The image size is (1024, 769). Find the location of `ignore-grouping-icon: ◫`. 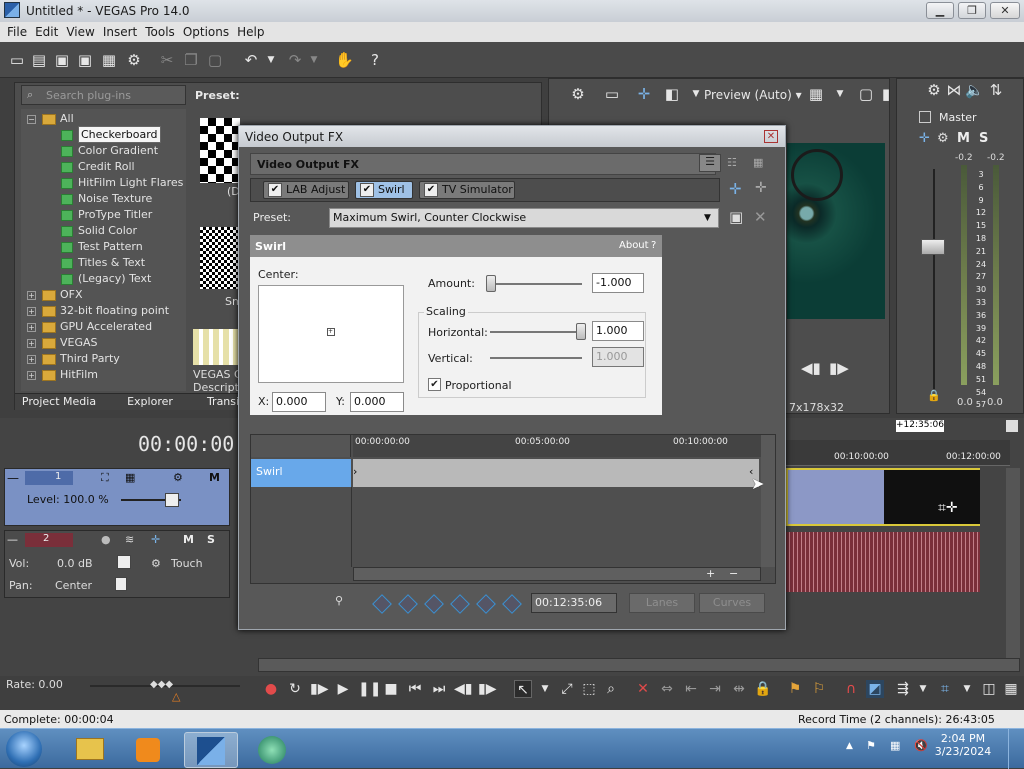

ignore-grouping-icon: ◫ is located at coordinates (989, 689).